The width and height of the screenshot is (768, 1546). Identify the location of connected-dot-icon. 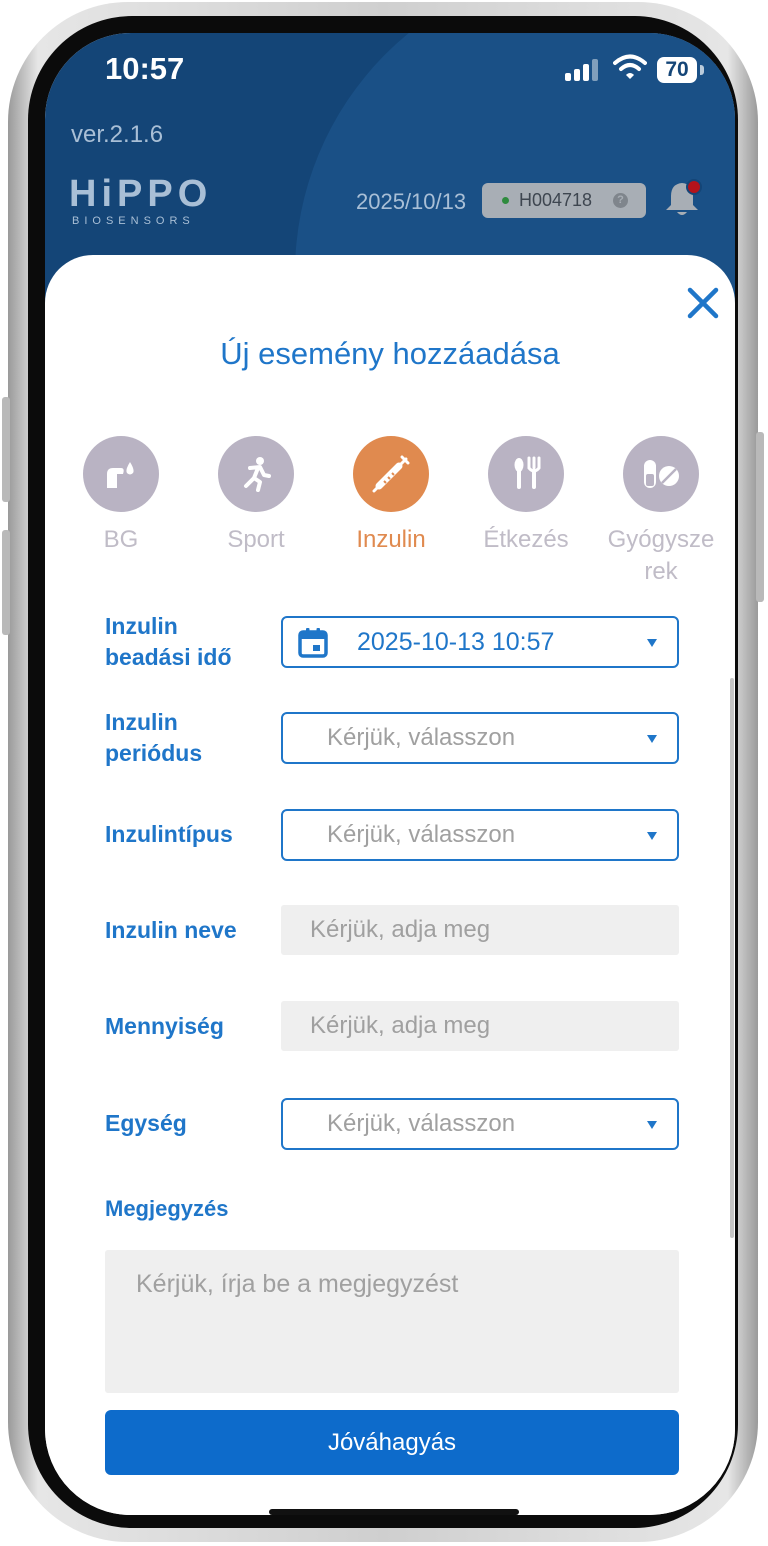
(505, 200).